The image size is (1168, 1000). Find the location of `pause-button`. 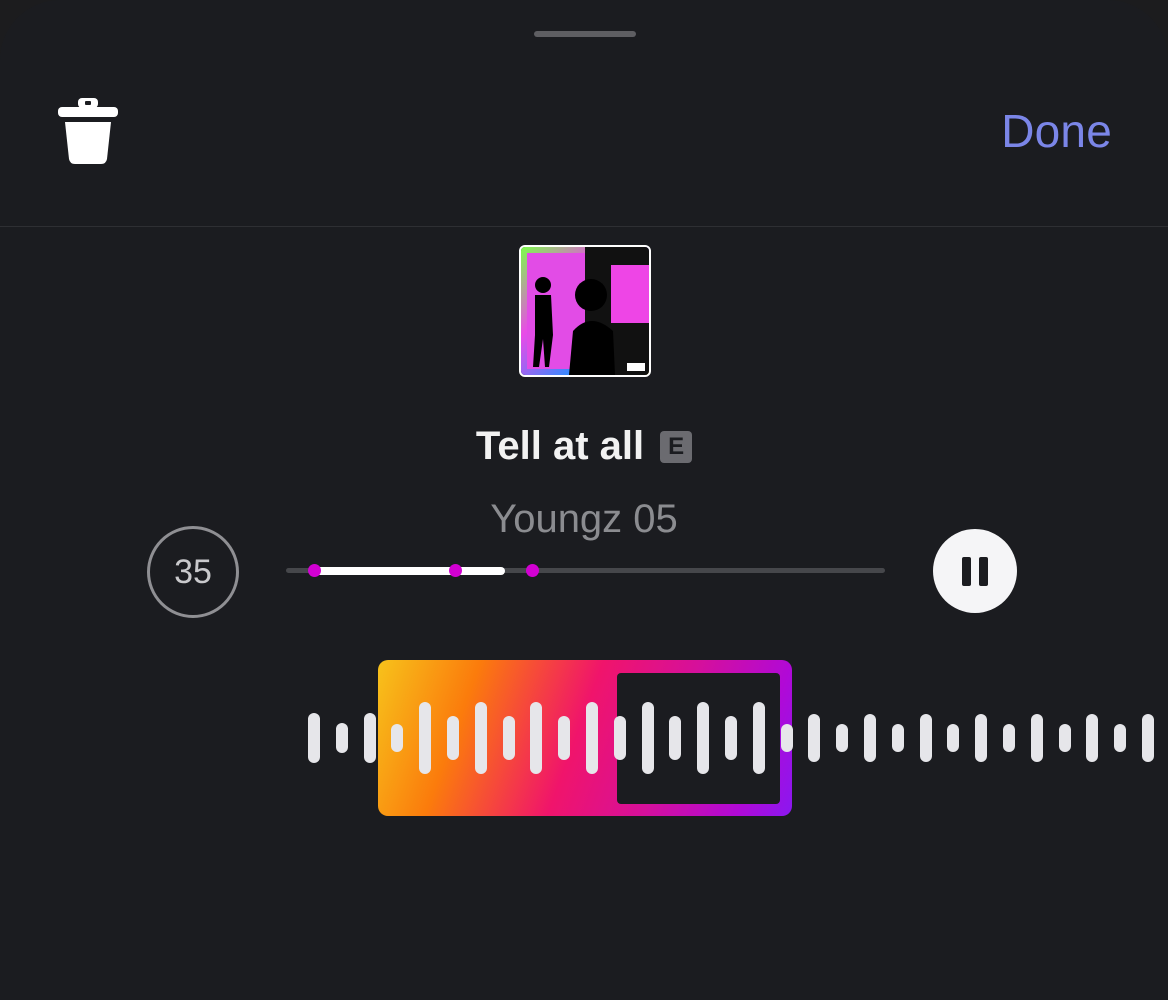

pause-button is located at coordinates (975, 571).